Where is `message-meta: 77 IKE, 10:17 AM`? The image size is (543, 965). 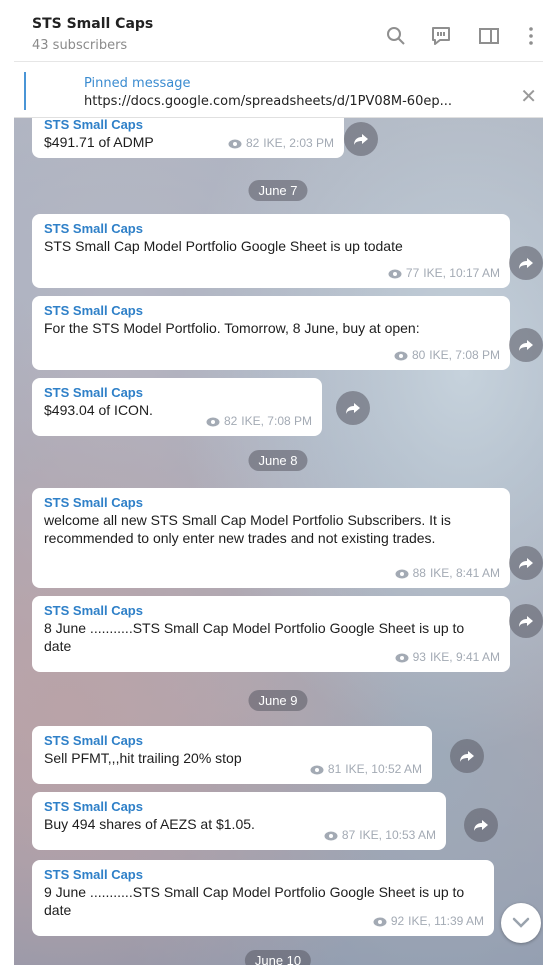
message-meta: 77 IKE, 10:17 AM is located at coordinates (444, 273).